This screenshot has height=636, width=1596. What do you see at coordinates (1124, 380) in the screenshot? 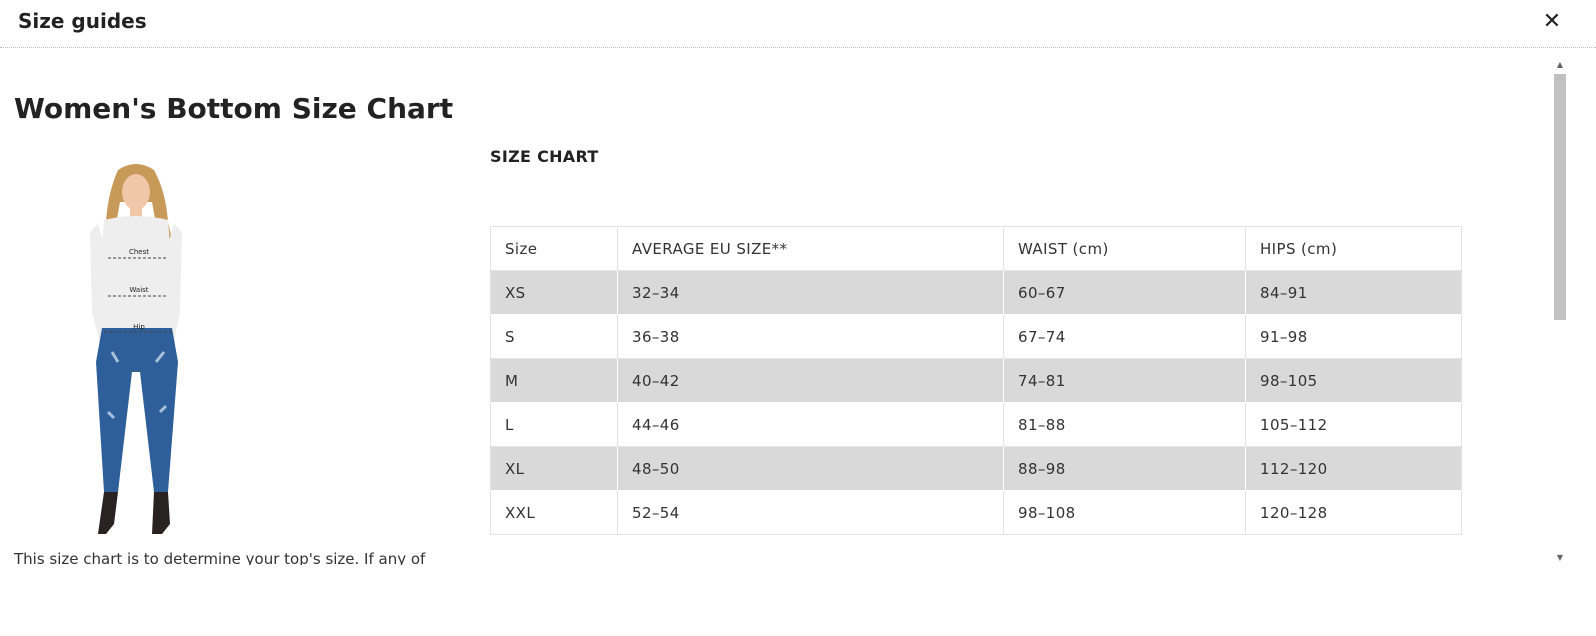
I see `table-cell: 74–81` at bounding box center [1124, 380].